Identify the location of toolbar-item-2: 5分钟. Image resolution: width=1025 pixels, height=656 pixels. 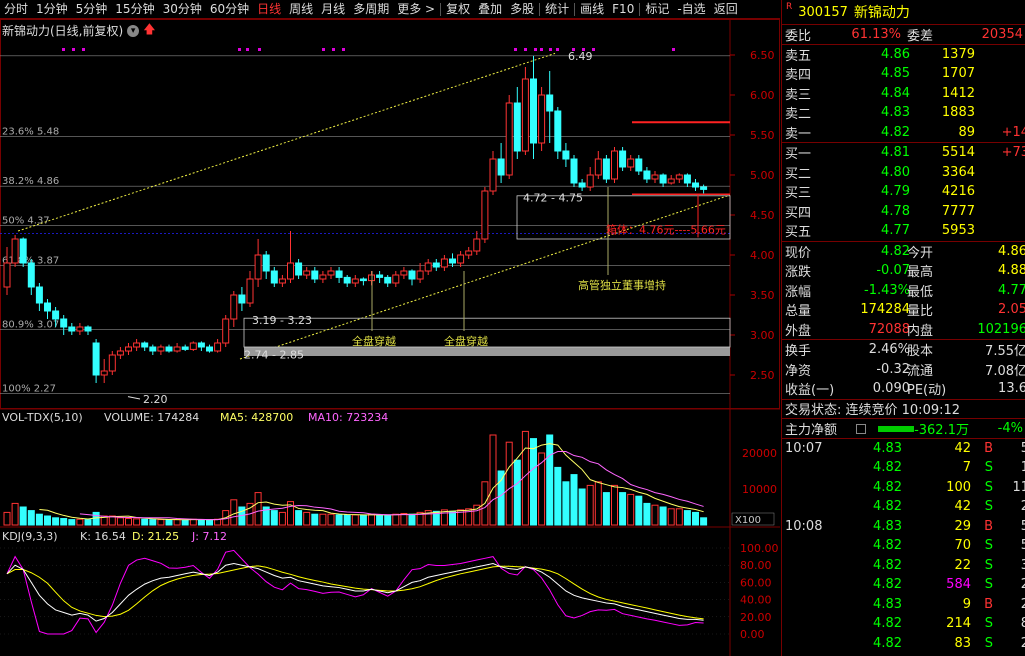
(92, 9).